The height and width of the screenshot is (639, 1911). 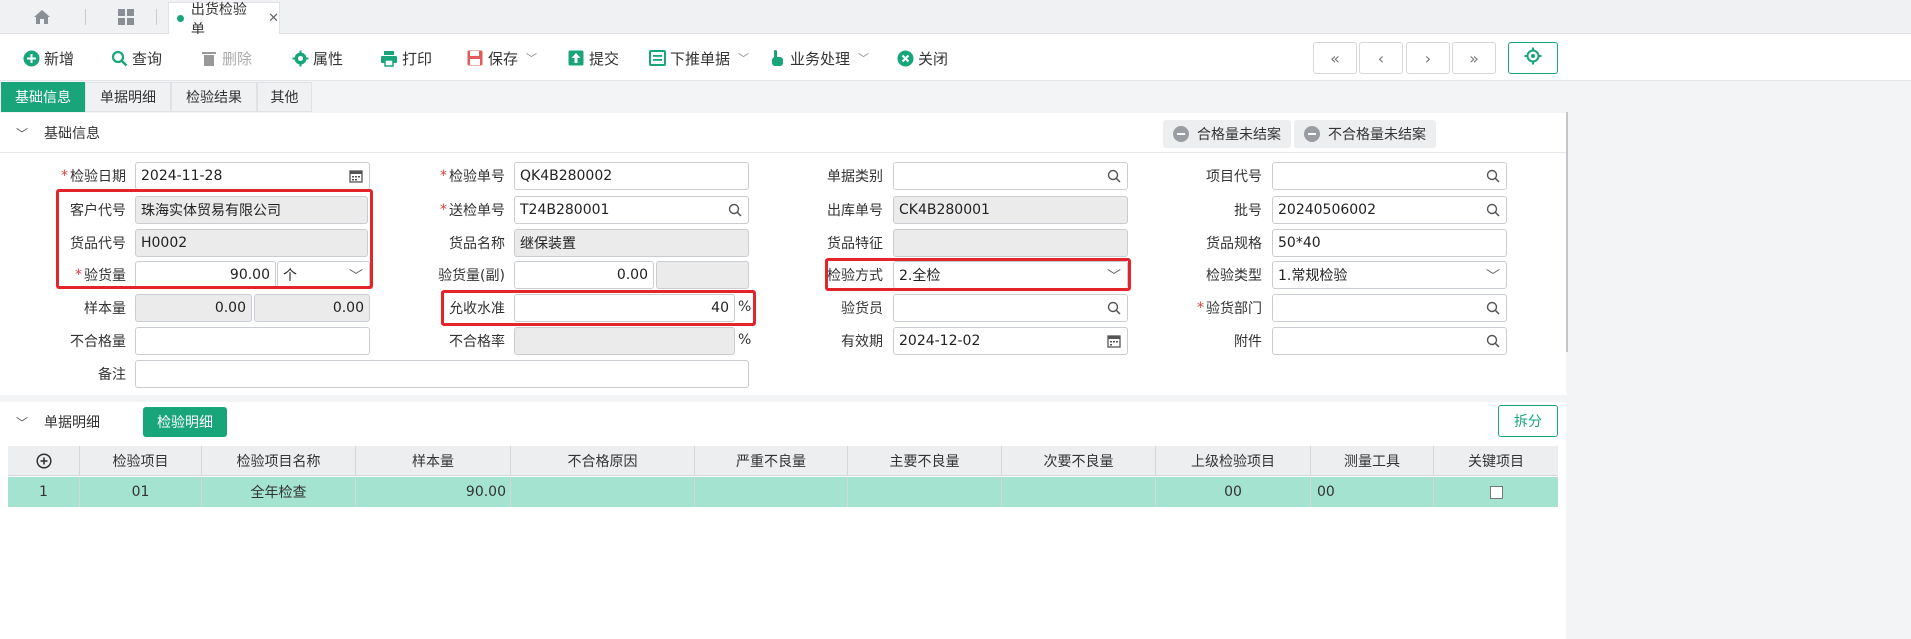 I want to click on qualified-open-label: 合格量未结案, so click(x=1239, y=135).